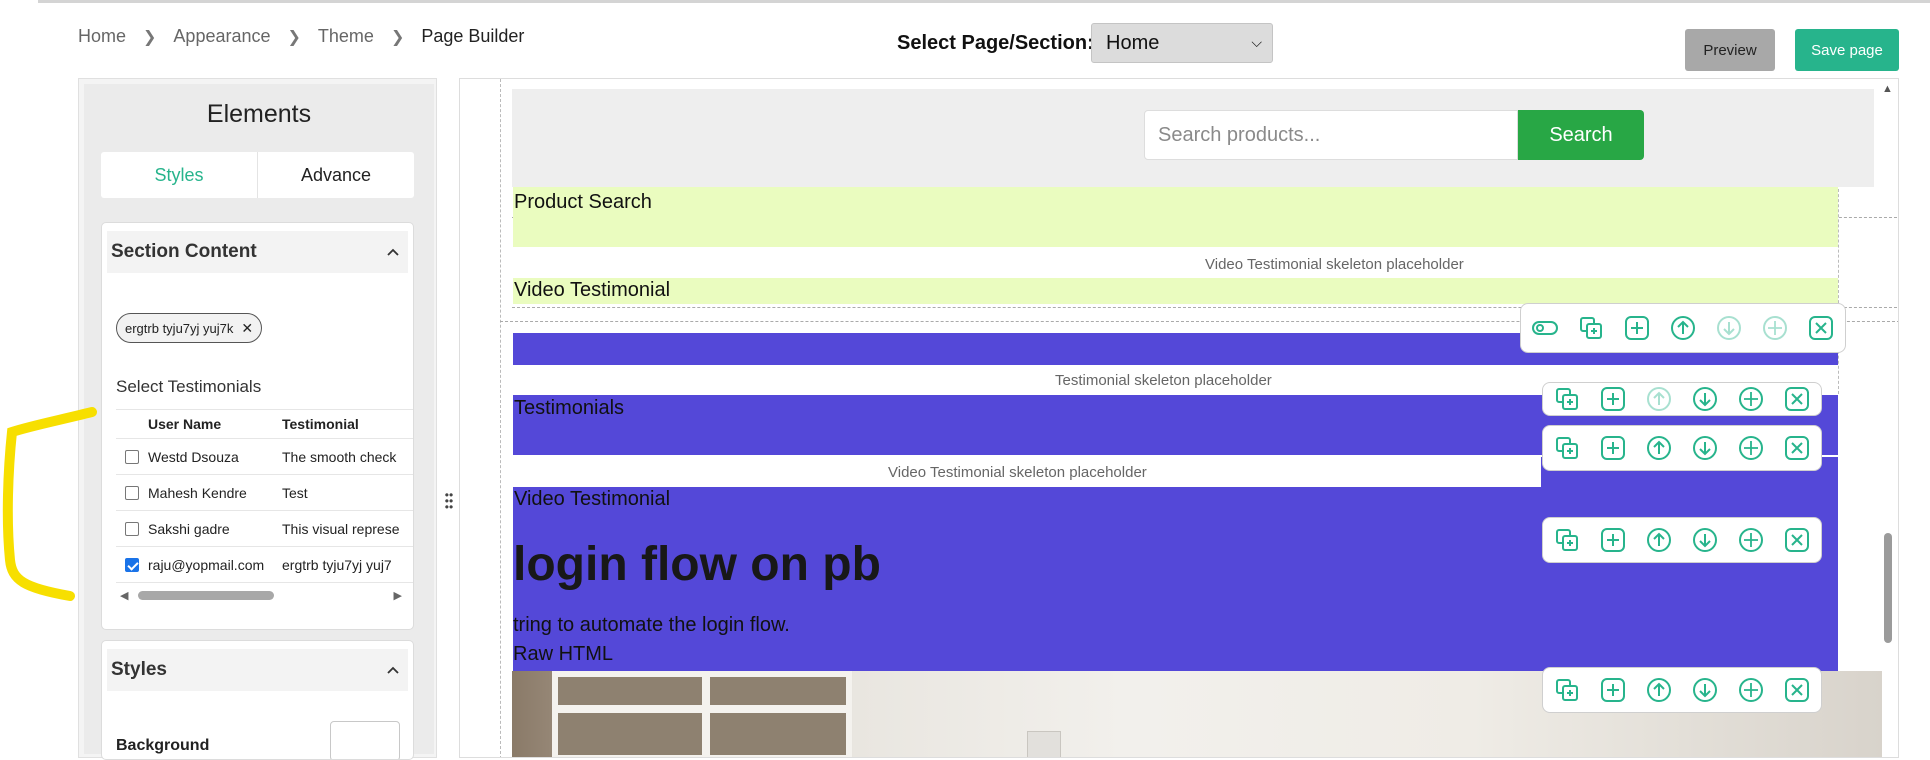  I want to click on product-search-section: Search products... Search, so click(1193, 138).